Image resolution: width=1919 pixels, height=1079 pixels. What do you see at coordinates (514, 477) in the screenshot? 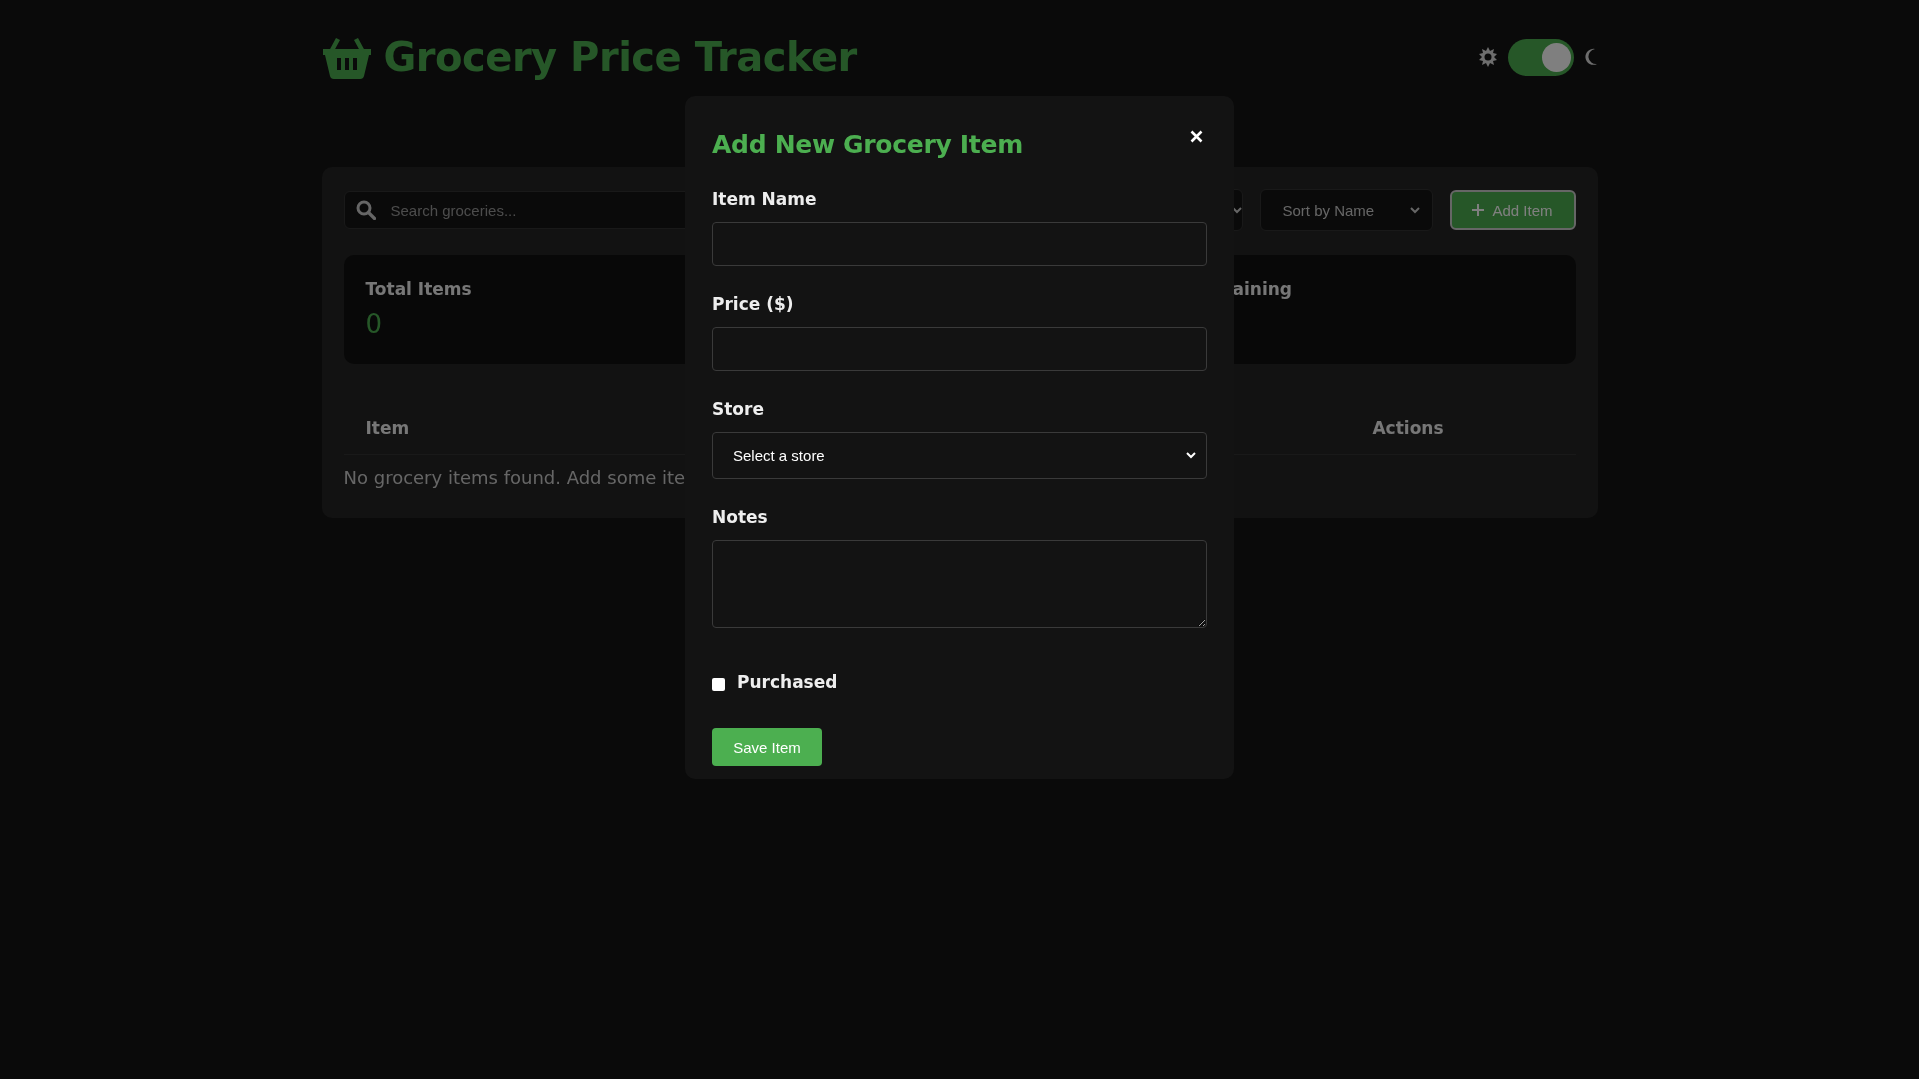
I see `empty-message: No grocery items found. Add some ite` at bounding box center [514, 477].